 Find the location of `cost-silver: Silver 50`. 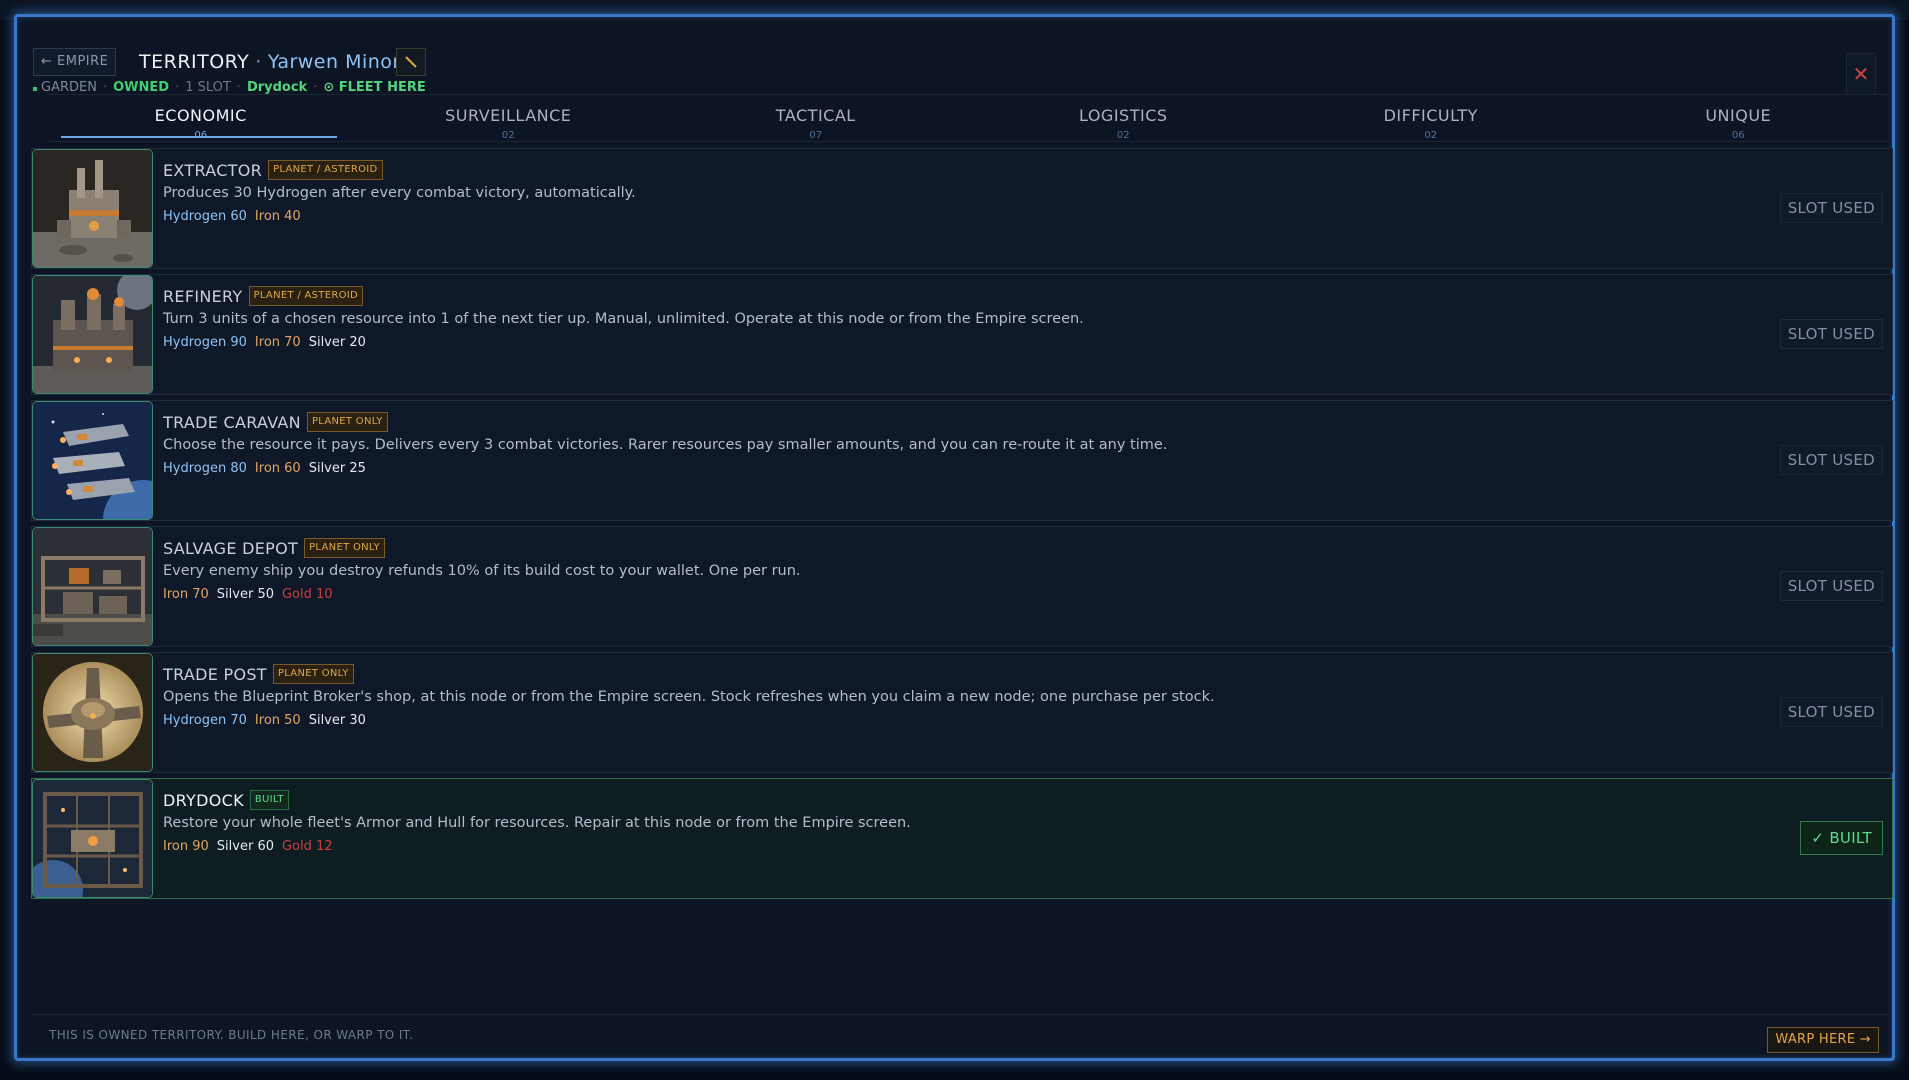

cost-silver: Silver 50 is located at coordinates (245, 594).